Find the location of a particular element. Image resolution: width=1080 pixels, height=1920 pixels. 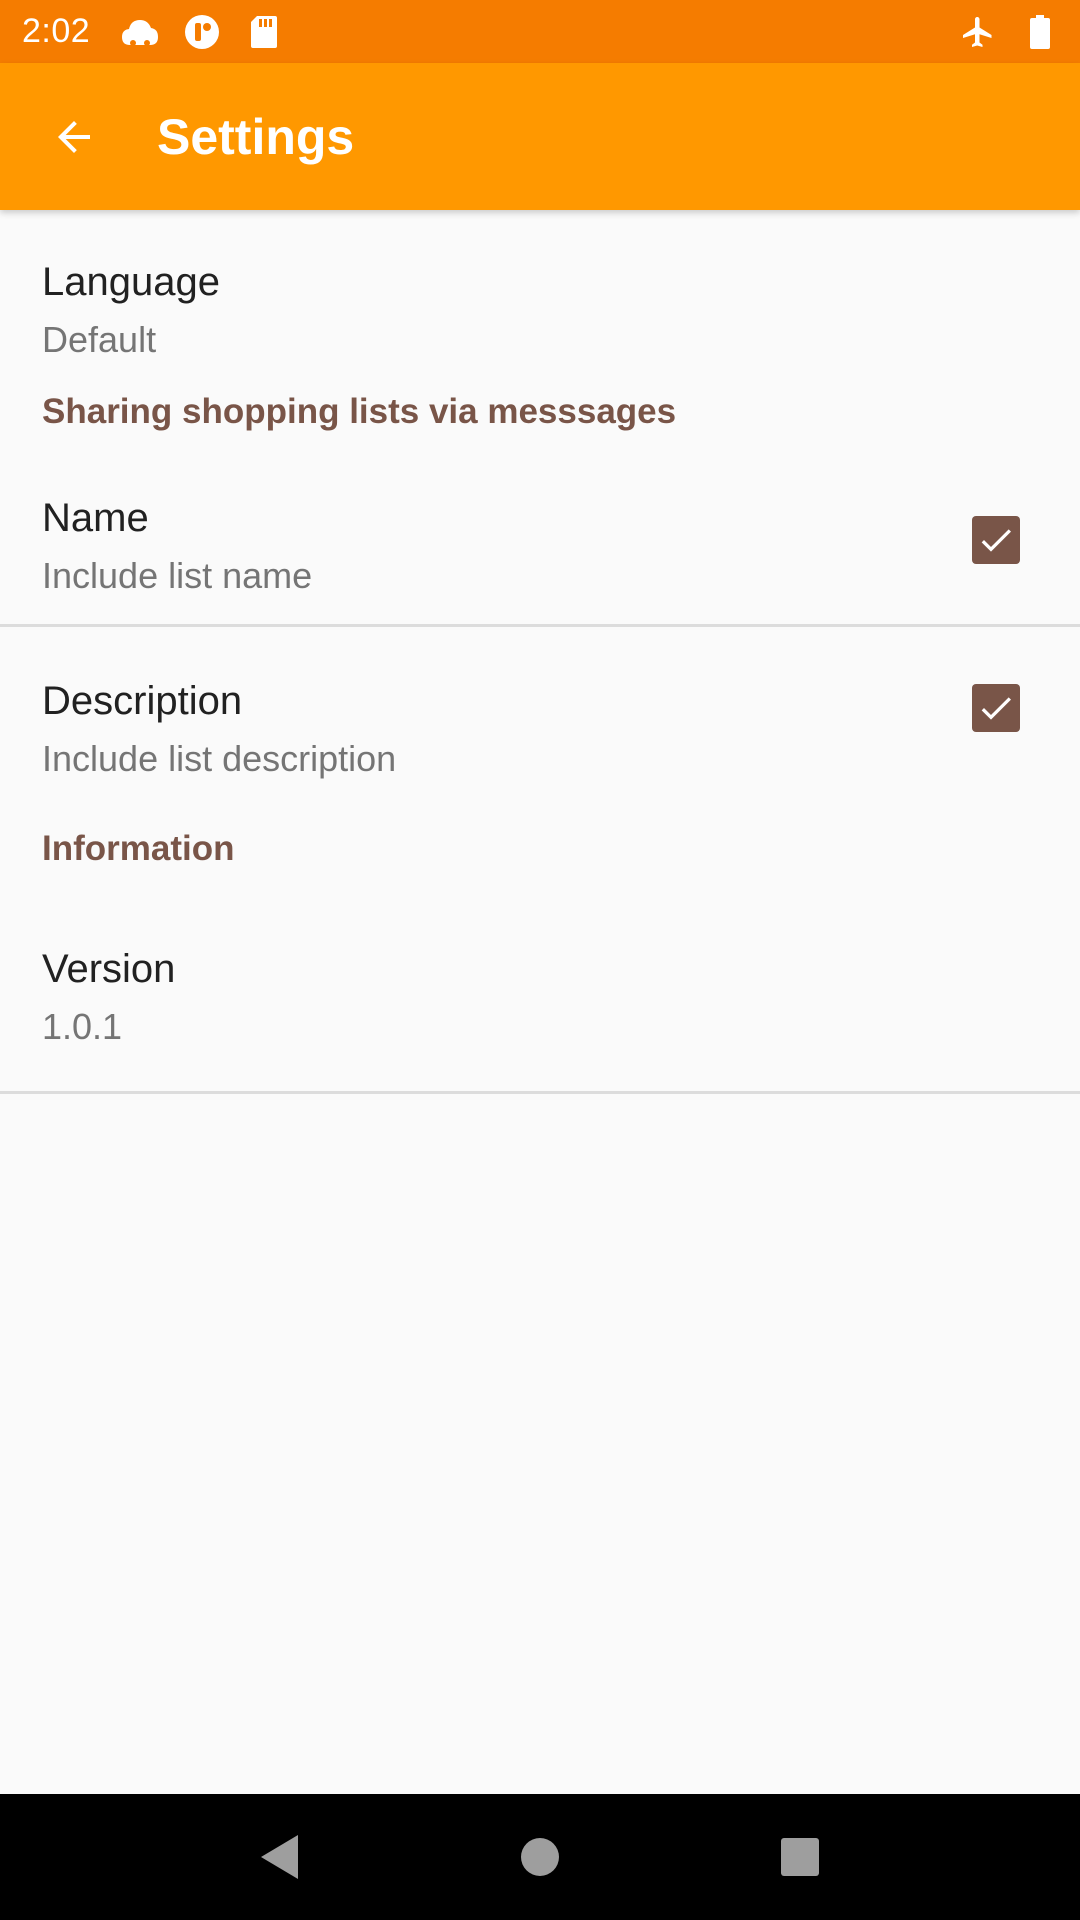

sharing-category-header: Sharing shopping lists via messsages is located at coordinates (359, 411).